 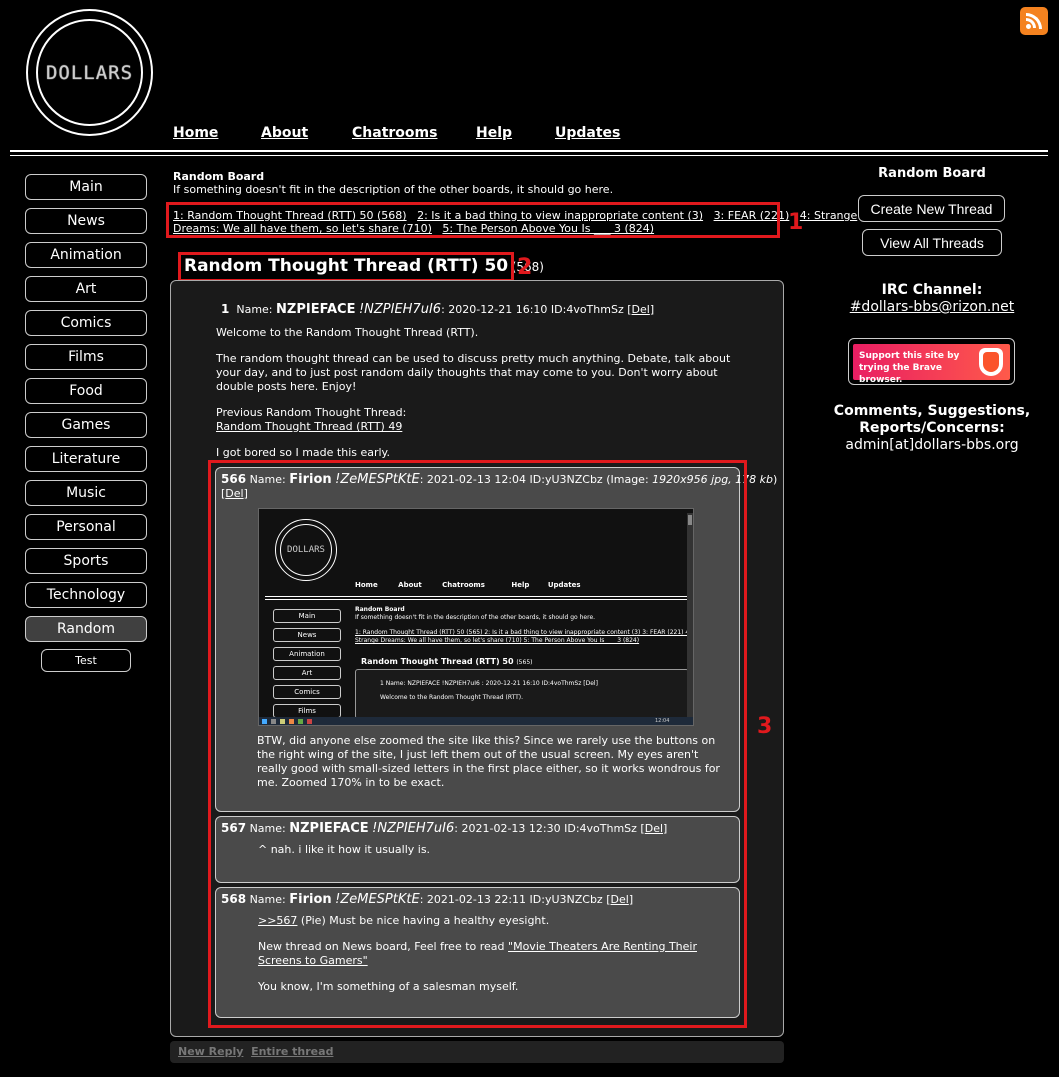 I want to click on sidebar-item-animation: Animation, so click(x=86, y=255).